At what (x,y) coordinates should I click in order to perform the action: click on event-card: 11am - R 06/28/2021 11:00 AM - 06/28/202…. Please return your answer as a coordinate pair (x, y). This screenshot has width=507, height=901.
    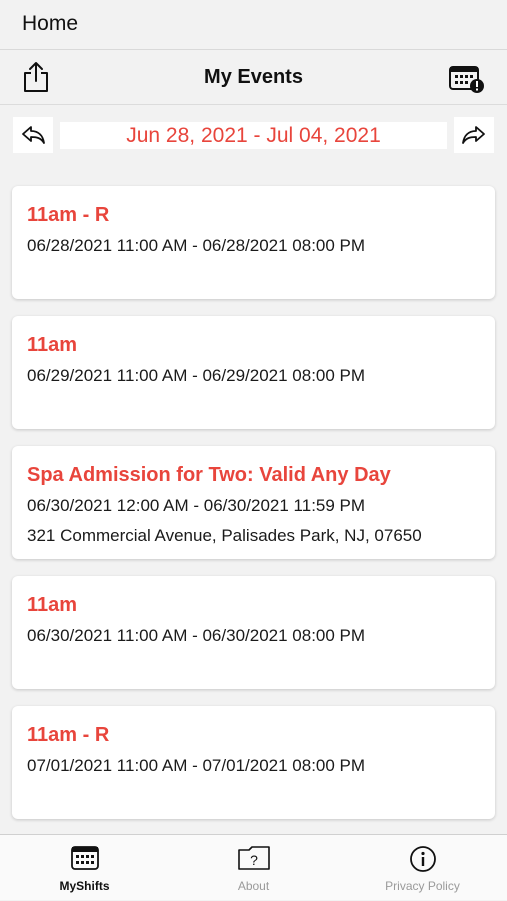
    Looking at the image, I should click on (253, 242).